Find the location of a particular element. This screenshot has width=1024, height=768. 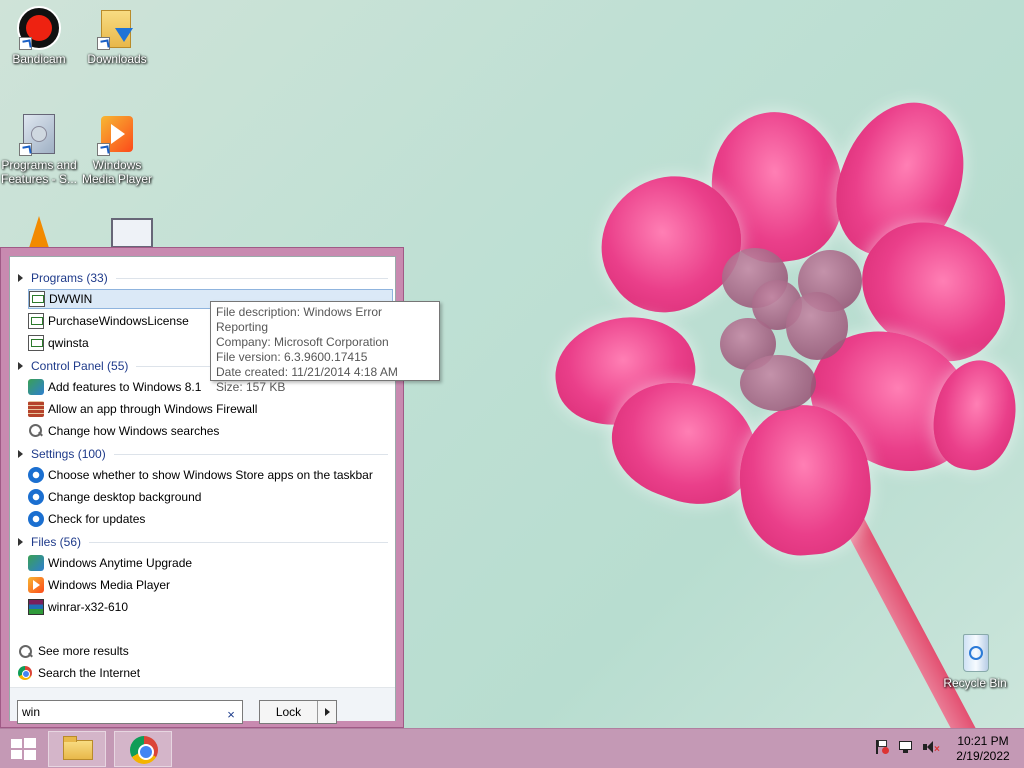

search-internet-link: Search the Internet is located at coordinates (79, 673).